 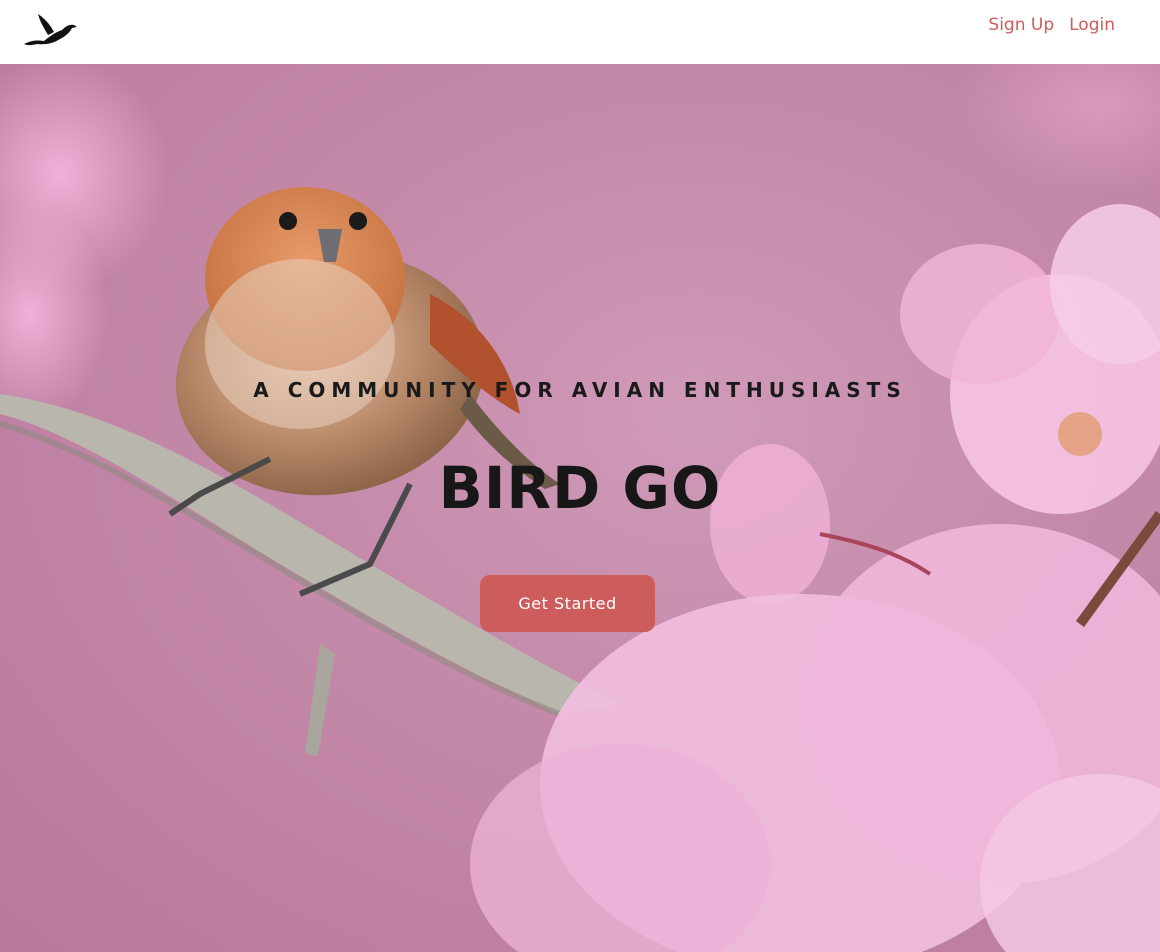 I want to click on hero-tagline: A COMMUNITY FOR AVIAN ENTHUSIASTS, so click(x=580, y=390).